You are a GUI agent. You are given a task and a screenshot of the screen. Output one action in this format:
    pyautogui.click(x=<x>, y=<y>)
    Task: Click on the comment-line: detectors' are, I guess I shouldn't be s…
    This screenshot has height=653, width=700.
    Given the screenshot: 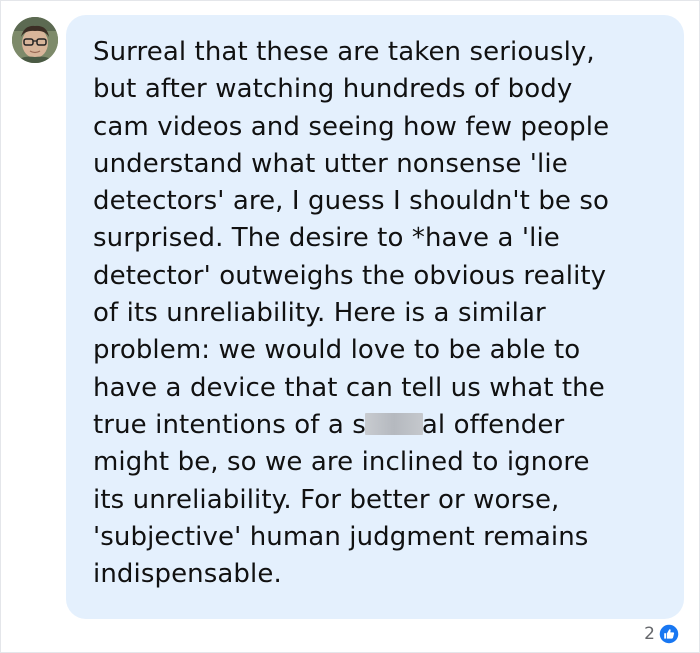 What is the action you would take?
    pyautogui.click(x=351, y=201)
    